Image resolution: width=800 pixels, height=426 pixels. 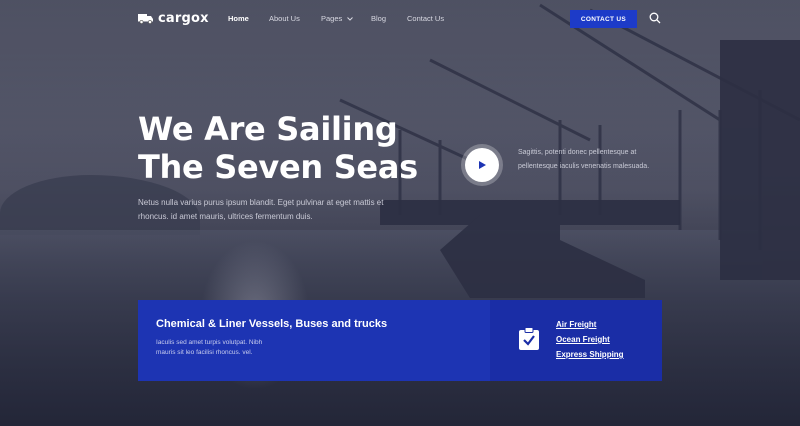 I want to click on link-ocean-freight: Ocean Freight, so click(x=590, y=339).